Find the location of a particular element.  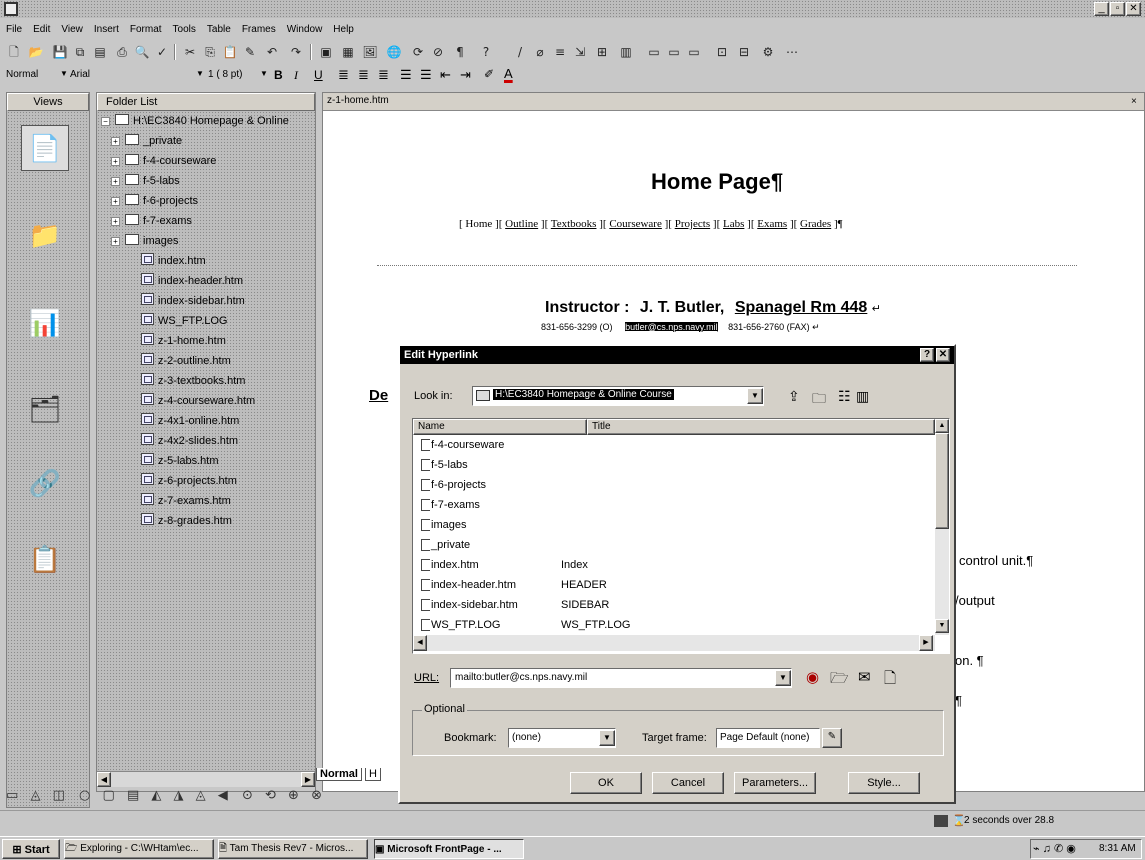

underline-button: U is located at coordinates (318, 75).